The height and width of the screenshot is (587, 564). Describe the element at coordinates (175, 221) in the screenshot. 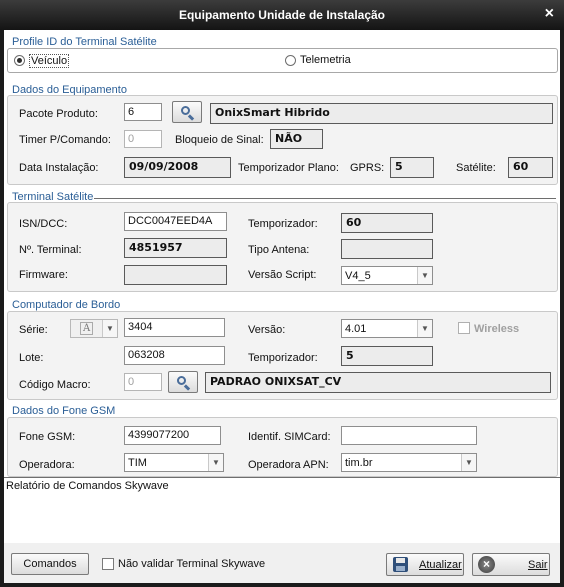

I see `isn-input: DCC0047EED4A` at that location.